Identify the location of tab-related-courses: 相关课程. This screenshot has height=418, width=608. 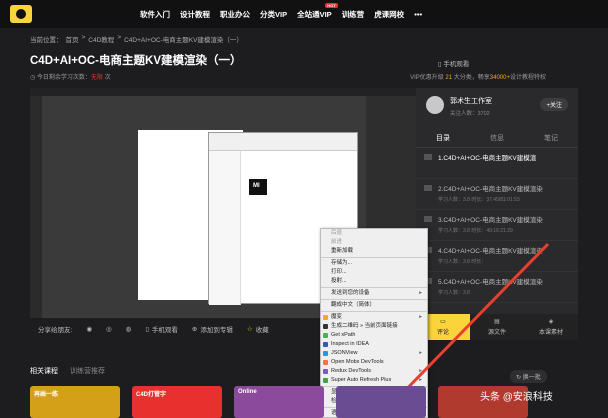
(44, 371).